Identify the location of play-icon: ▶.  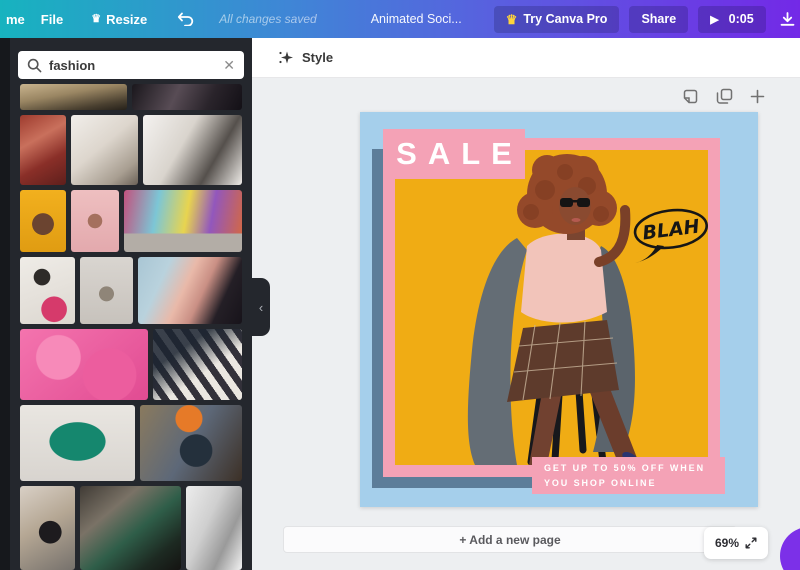
(714, 19).